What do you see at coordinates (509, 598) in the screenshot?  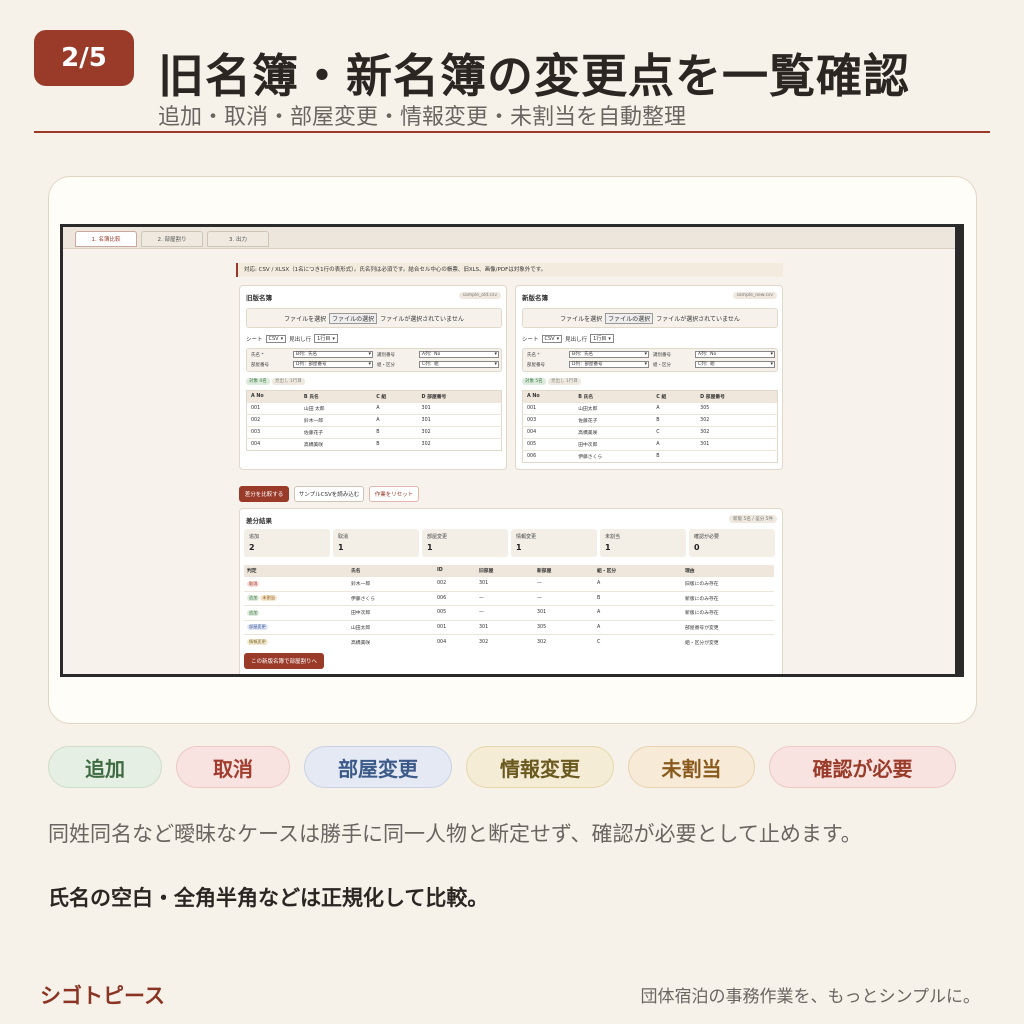 I see `table-row: 追加 未割当 伊藤さくら 006— — B 新版にのみ存在` at bounding box center [509, 598].